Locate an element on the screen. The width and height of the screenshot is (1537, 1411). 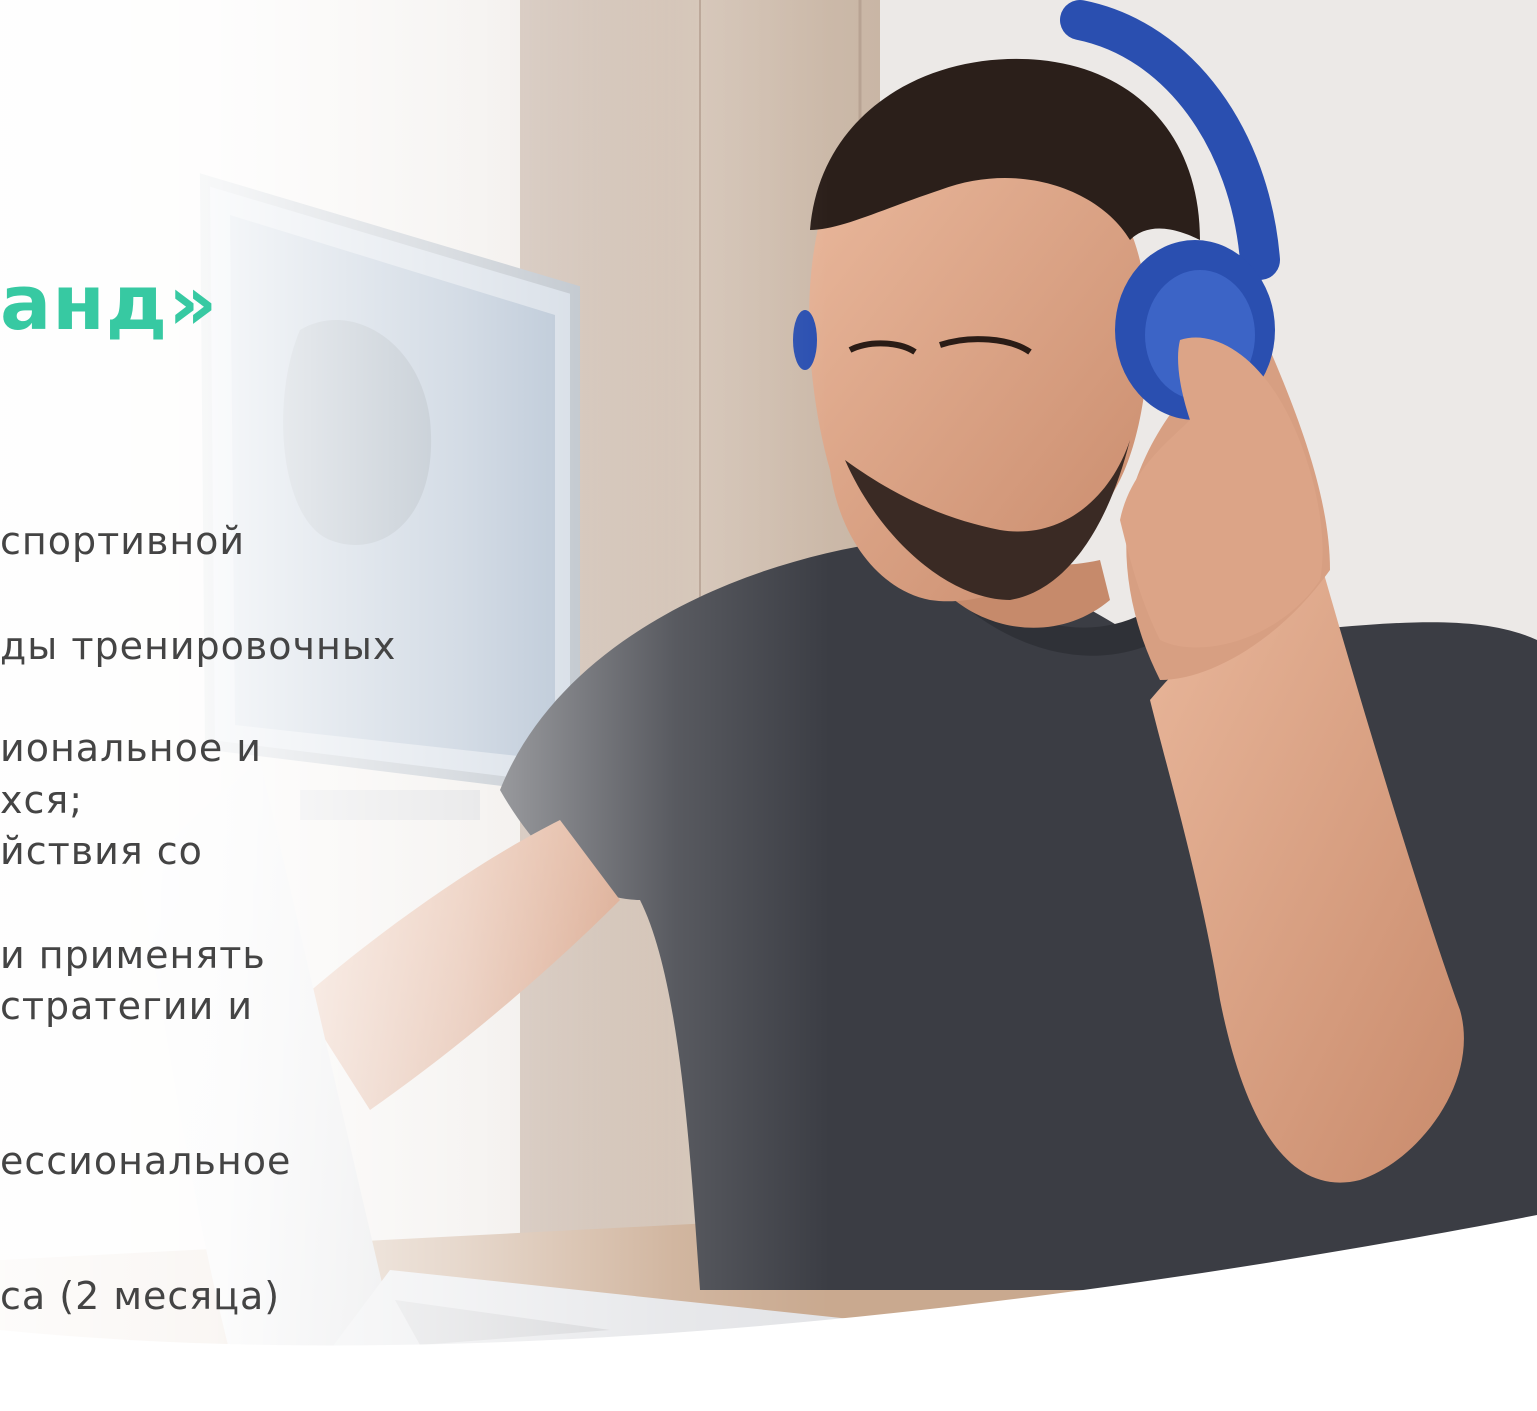
list-line-4: хся; is located at coordinates (42, 800).